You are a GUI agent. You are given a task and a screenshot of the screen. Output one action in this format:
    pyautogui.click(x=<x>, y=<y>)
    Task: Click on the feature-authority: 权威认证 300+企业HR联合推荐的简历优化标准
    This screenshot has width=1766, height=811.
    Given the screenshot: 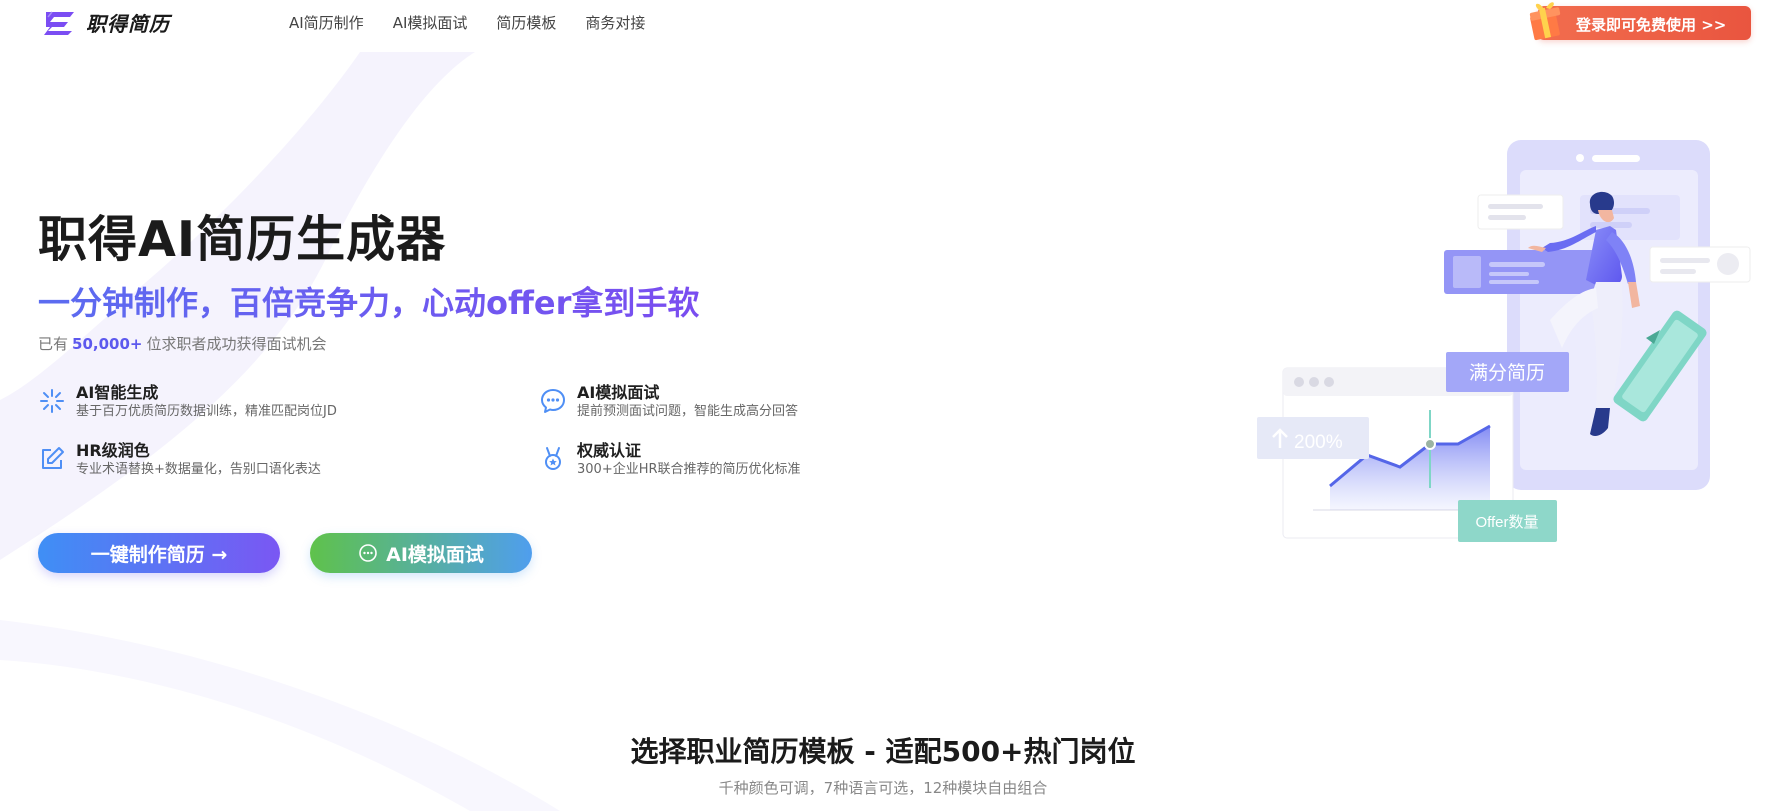 What is the action you would take?
    pyautogui.click(x=670, y=460)
    